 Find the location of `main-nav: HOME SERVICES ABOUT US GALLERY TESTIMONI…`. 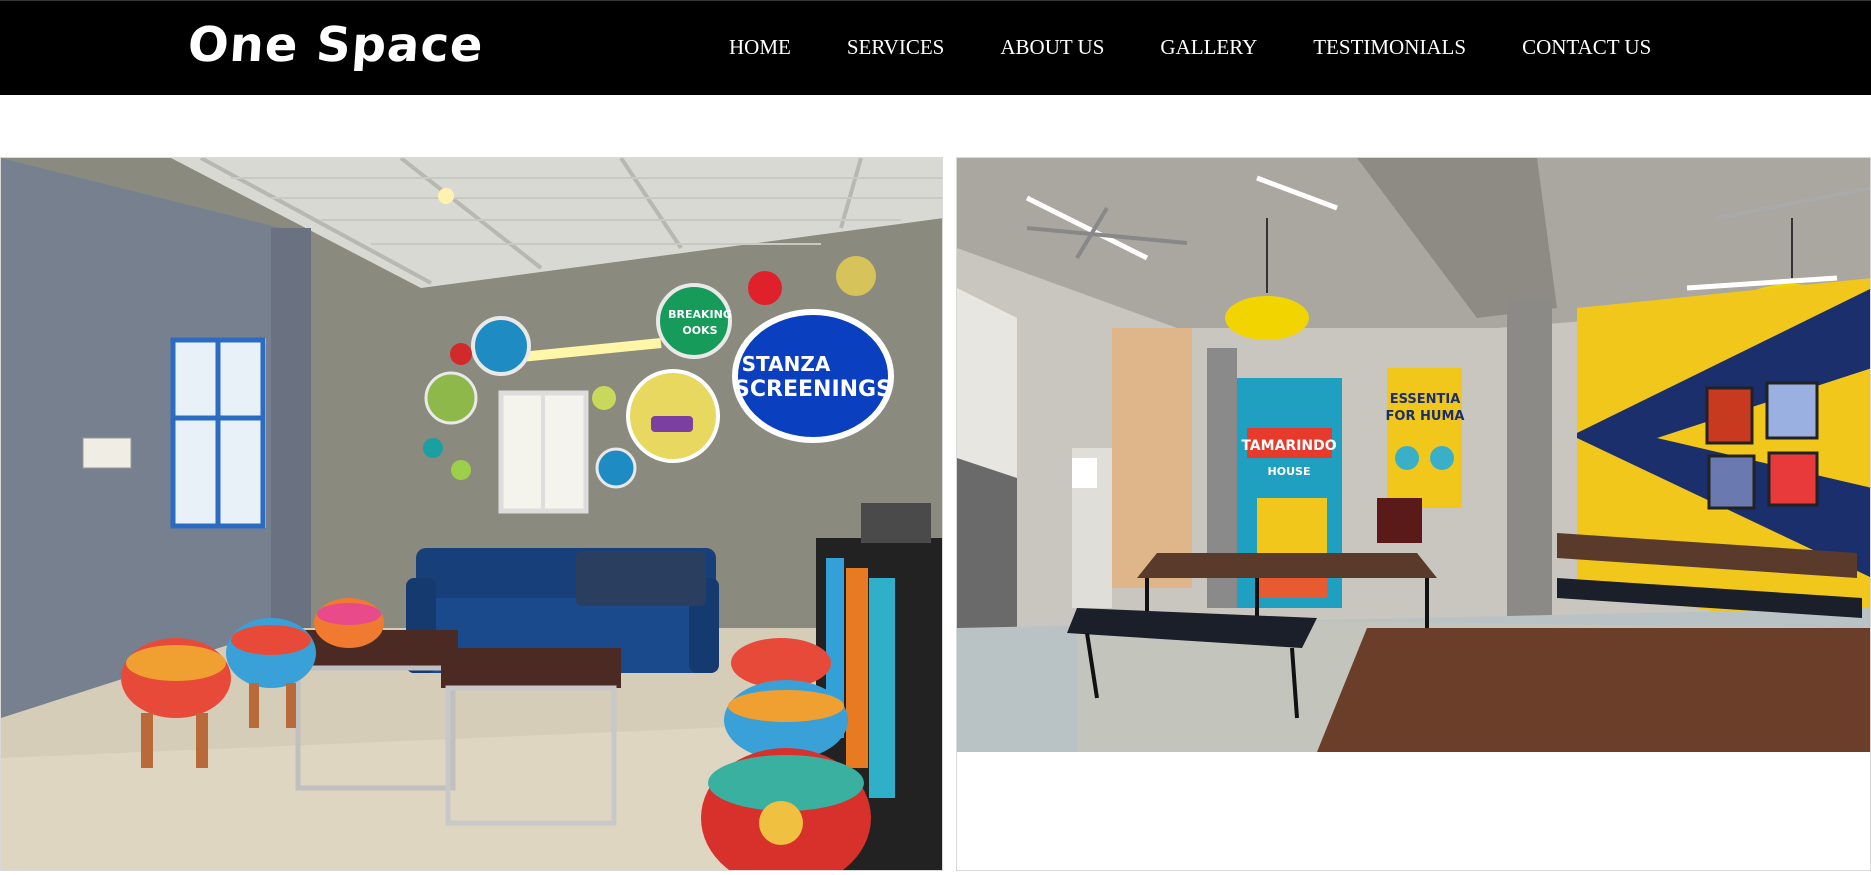

main-nav: HOME SERVICES ABOUT US GALLERY TESTIMONI… is located at coordinates (1190, 47).